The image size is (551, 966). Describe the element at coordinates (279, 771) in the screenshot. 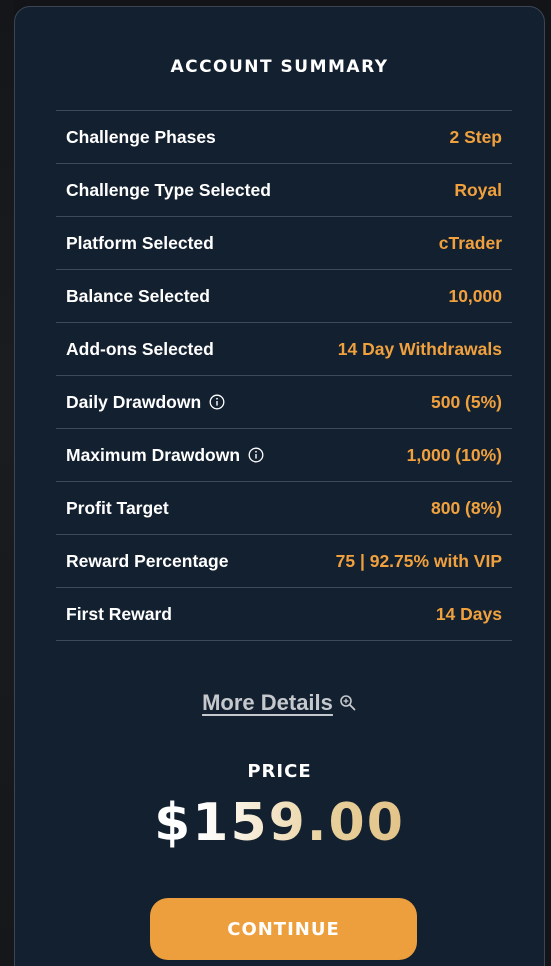

I see `price-label: PRICE` at that location.